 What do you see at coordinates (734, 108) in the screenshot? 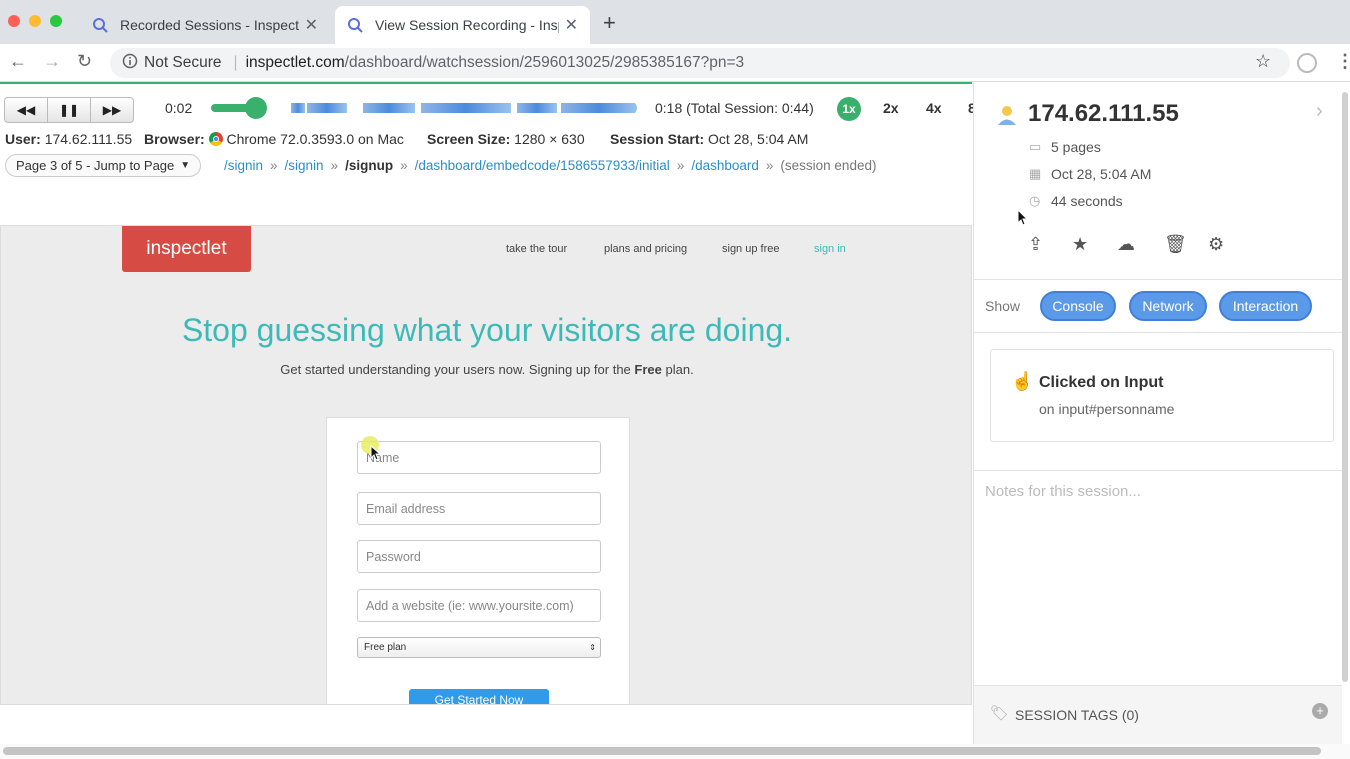
I see `end-time: 0:18 (Total Session: 0:44)` at bounding box center [734, 108].